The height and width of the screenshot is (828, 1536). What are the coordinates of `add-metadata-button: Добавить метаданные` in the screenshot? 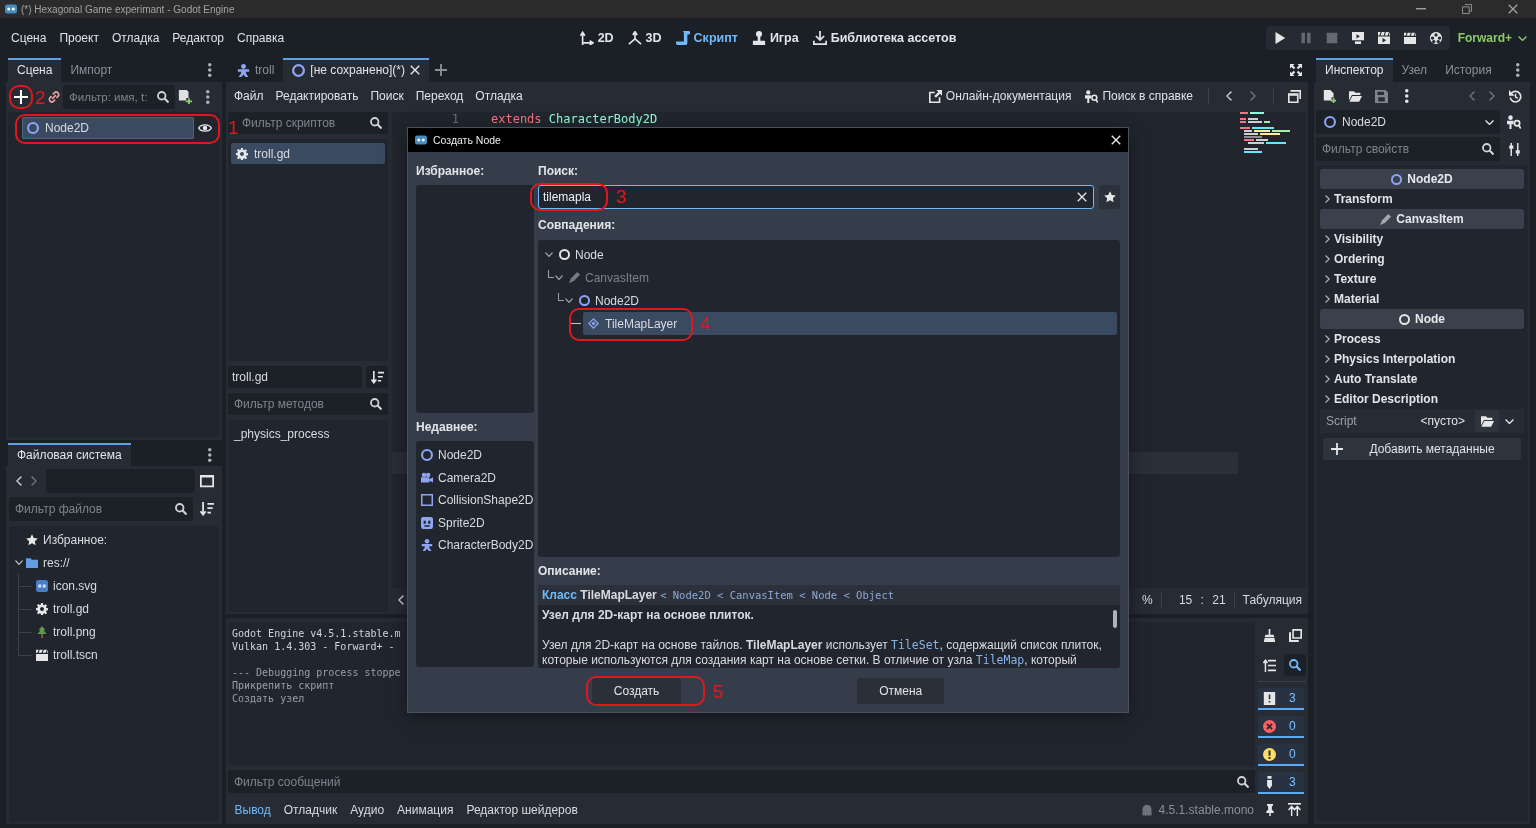 It's located at (1422, 449).